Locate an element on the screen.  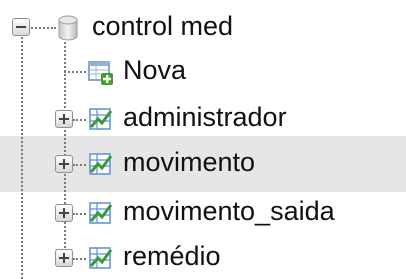
new-table-icon is located at coordinates (100, 73).